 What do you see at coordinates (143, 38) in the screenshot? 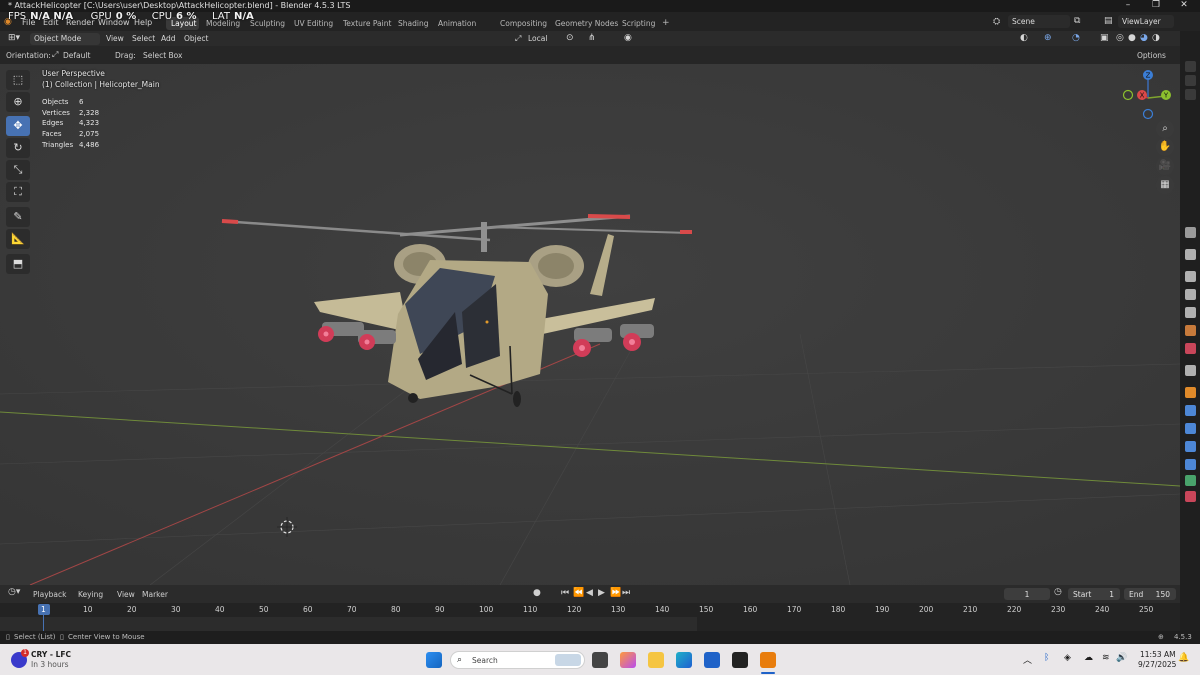
I see `menu-select: Select` at bounding box center [143, 38].